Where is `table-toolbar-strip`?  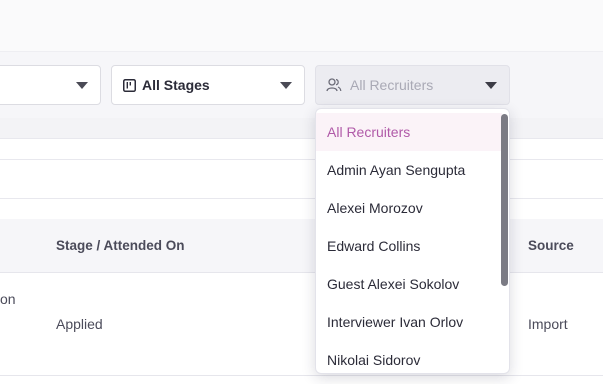
table-toolbar-strip is located at coordinates (301, 128).